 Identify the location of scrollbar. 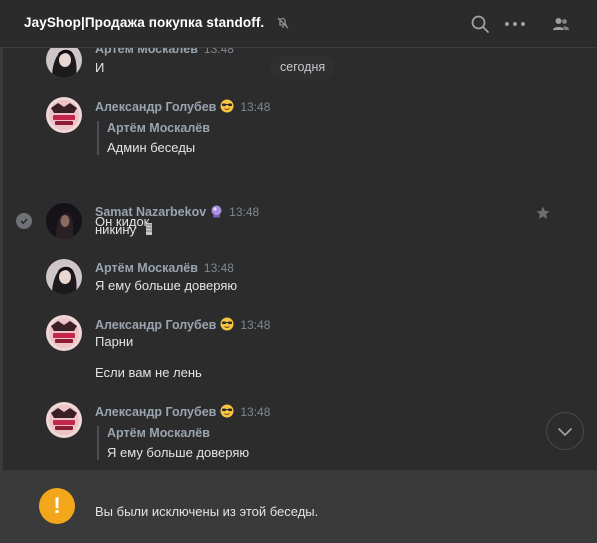
(1, 259).